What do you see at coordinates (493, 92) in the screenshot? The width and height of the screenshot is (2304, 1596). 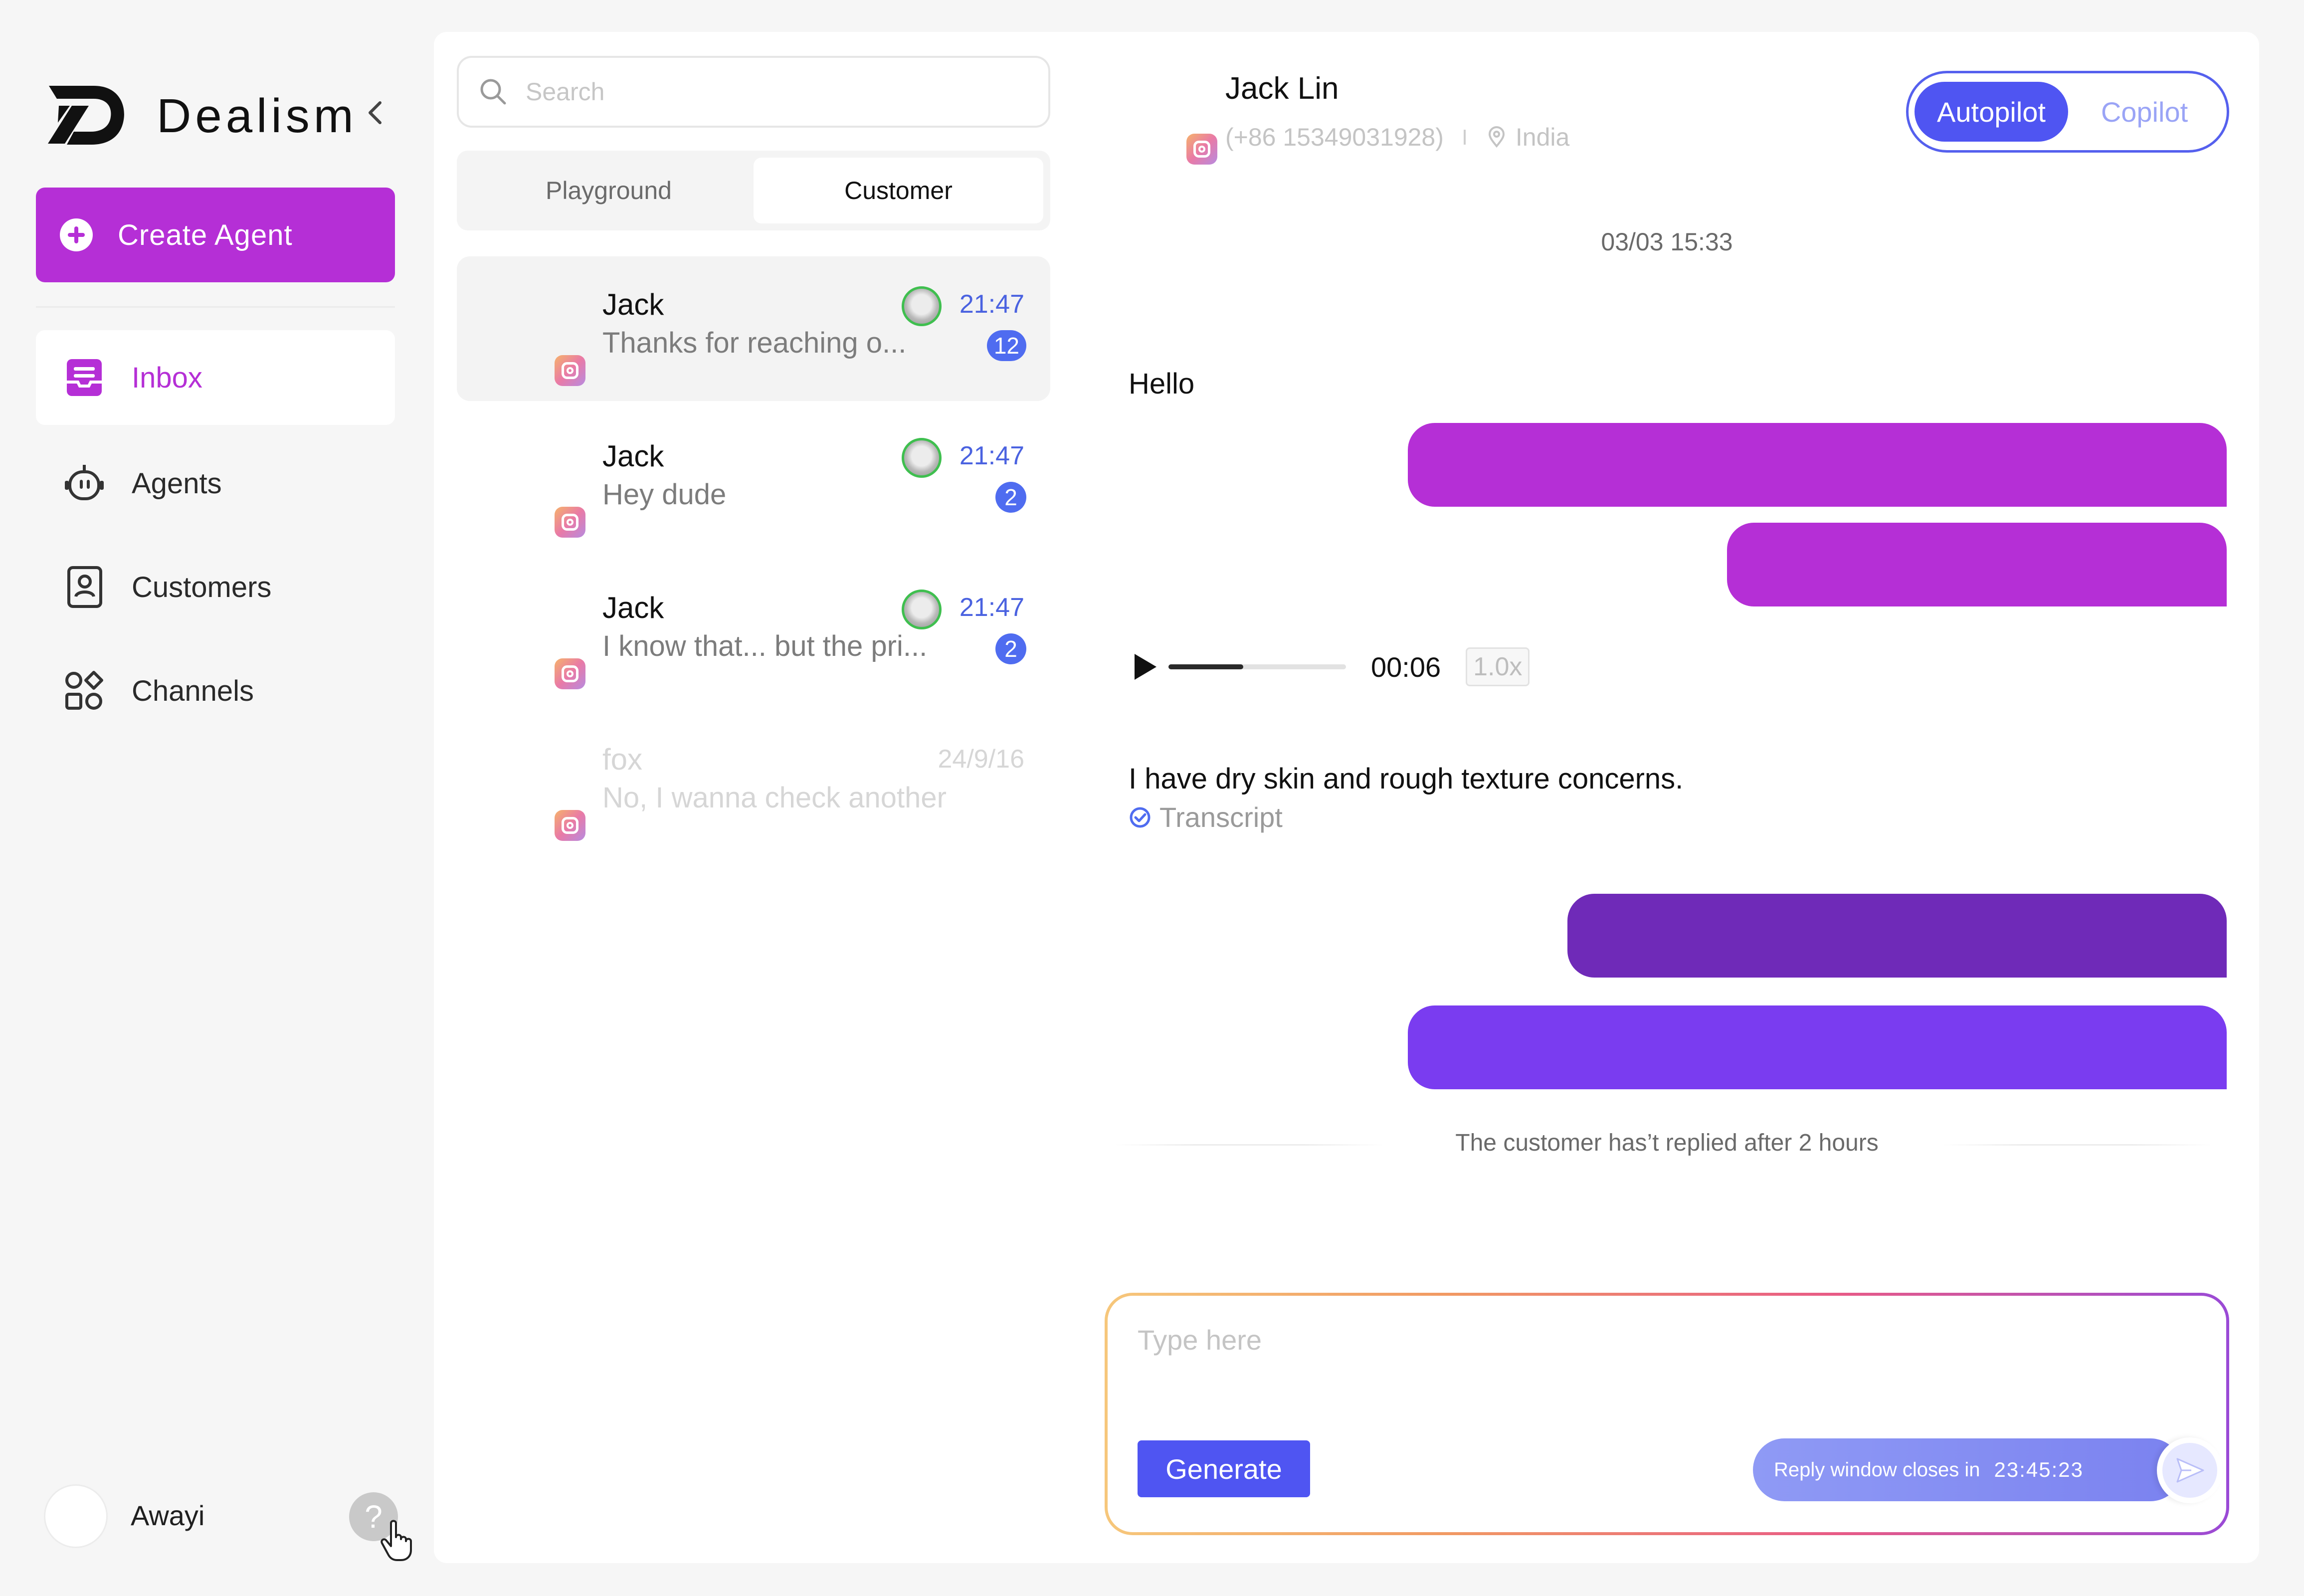 I see `search-icon` at bounding box center [493, 92].